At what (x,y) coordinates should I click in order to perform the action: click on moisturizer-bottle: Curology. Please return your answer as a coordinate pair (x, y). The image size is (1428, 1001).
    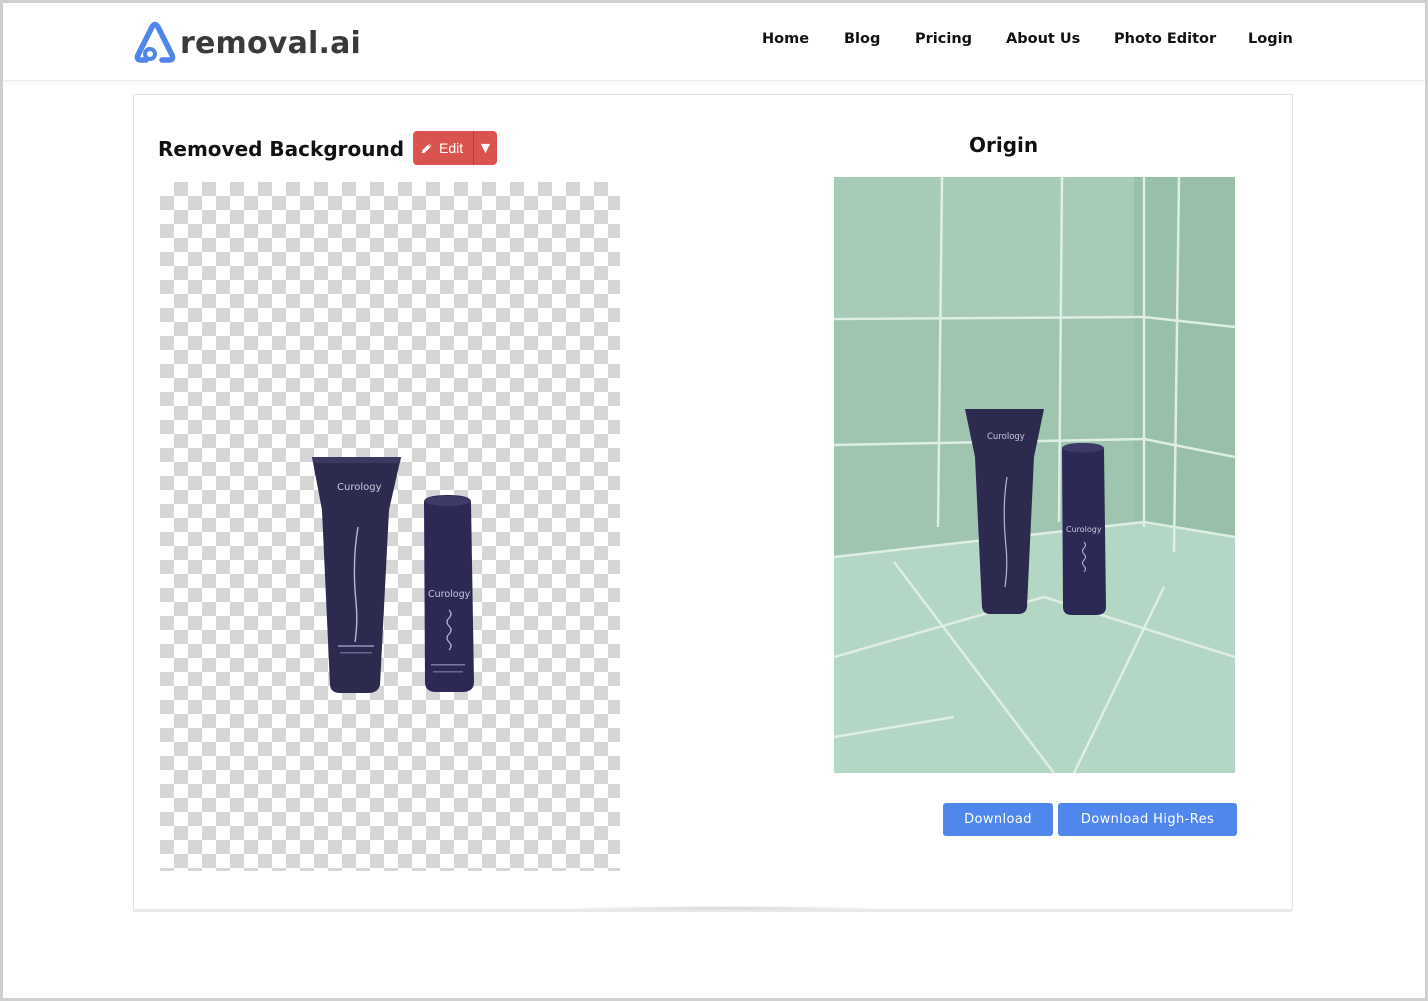
    Looking at the image, I should click on (449, 593).